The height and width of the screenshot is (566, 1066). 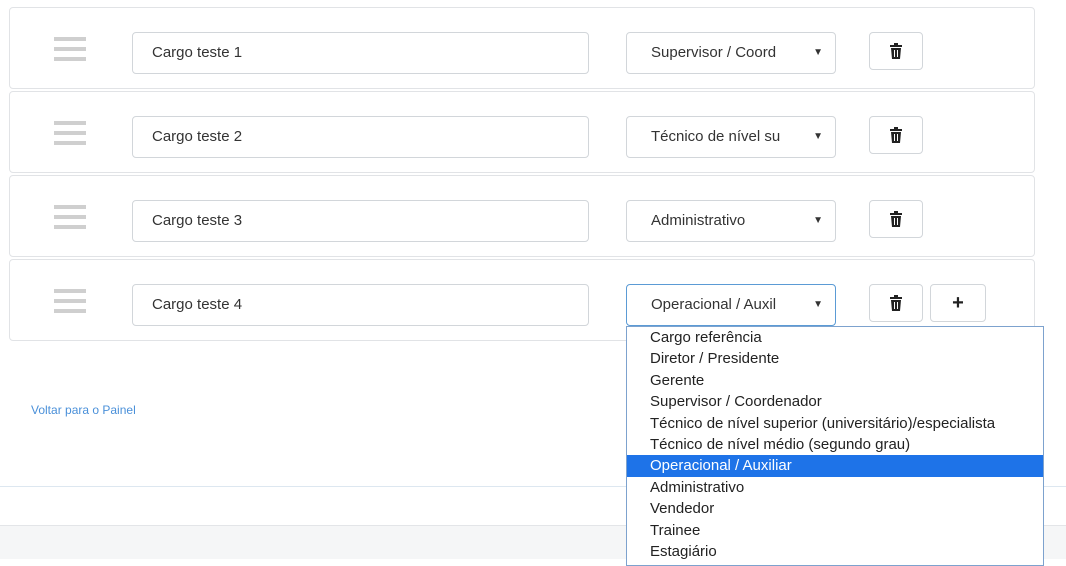 I want to click on dropdown-option: Cargo referência, so click(x=835, y=337).